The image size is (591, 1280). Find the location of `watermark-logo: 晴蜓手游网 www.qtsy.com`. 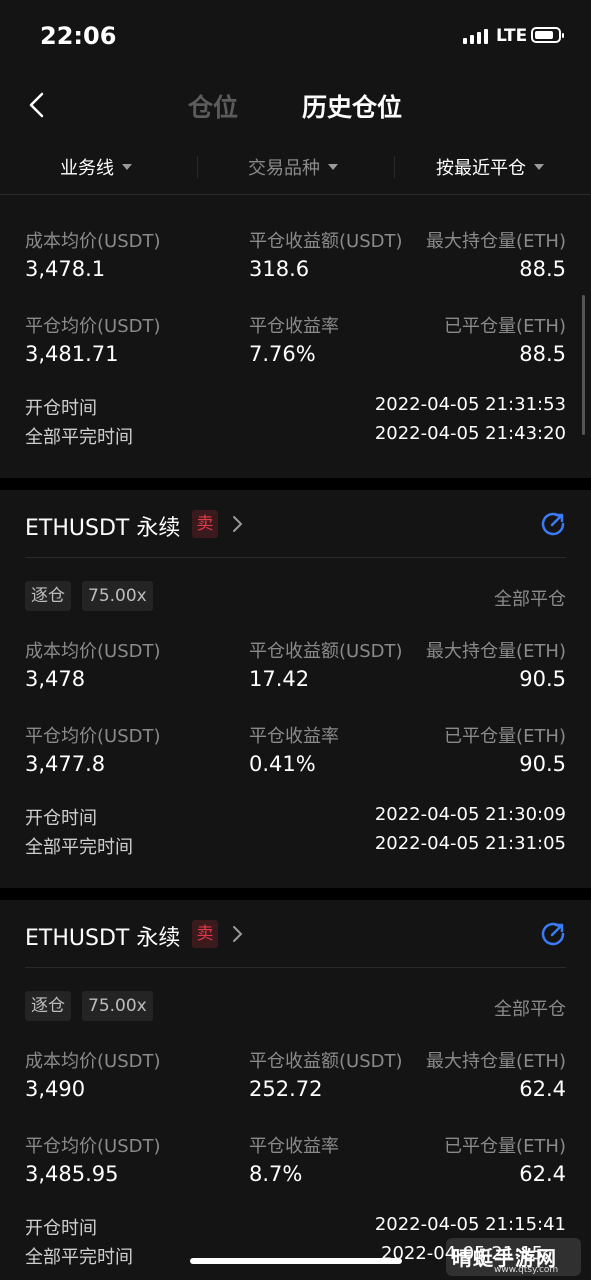

watermark-logo: 晴蜓手游网 www.qtsy.com is located at coordinates (513, 1257).